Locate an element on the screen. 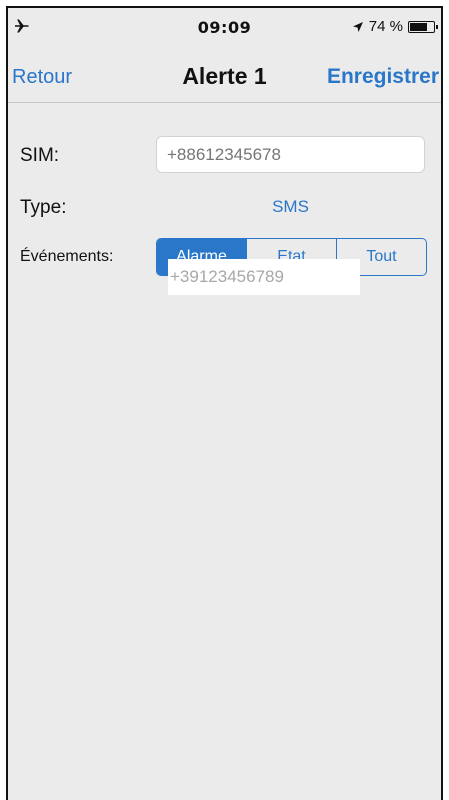 This screenshot has height=800, width=449. location-arrow-icon is located at coordinates (357, 26).